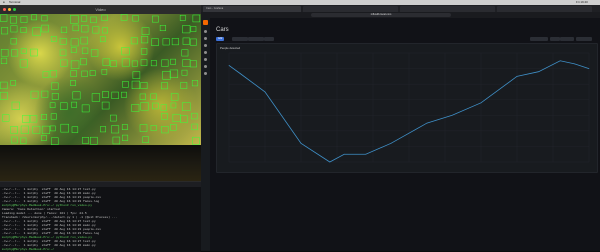  Describe the element at coordinates (205, 31) in the screenshot. I see `search-icon` at that location.